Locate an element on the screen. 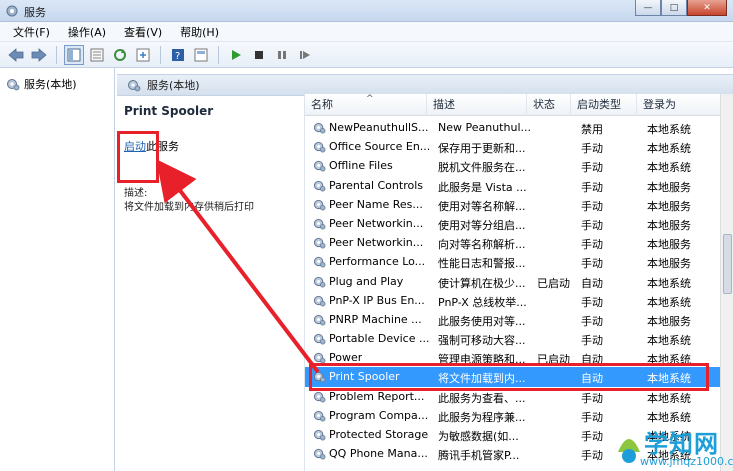  close-button: ✕ is located at coordinates (707, 8).